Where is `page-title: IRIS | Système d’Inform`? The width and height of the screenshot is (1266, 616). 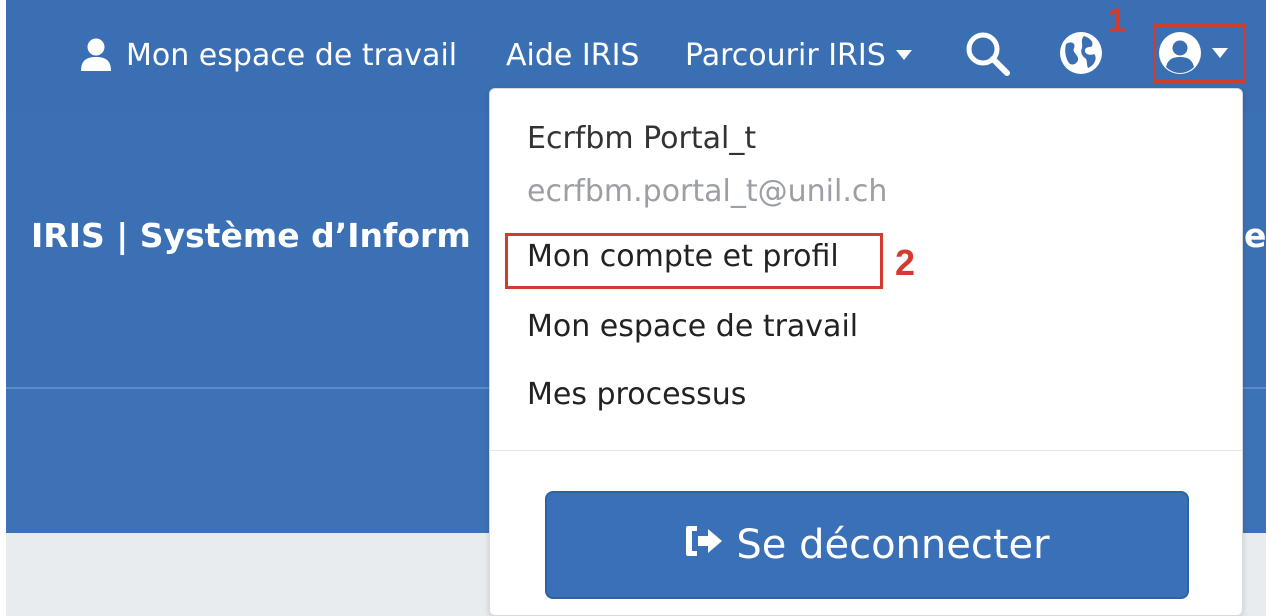 page-title: IRIS | Système d’Inform is located at coordinates (251, 235).